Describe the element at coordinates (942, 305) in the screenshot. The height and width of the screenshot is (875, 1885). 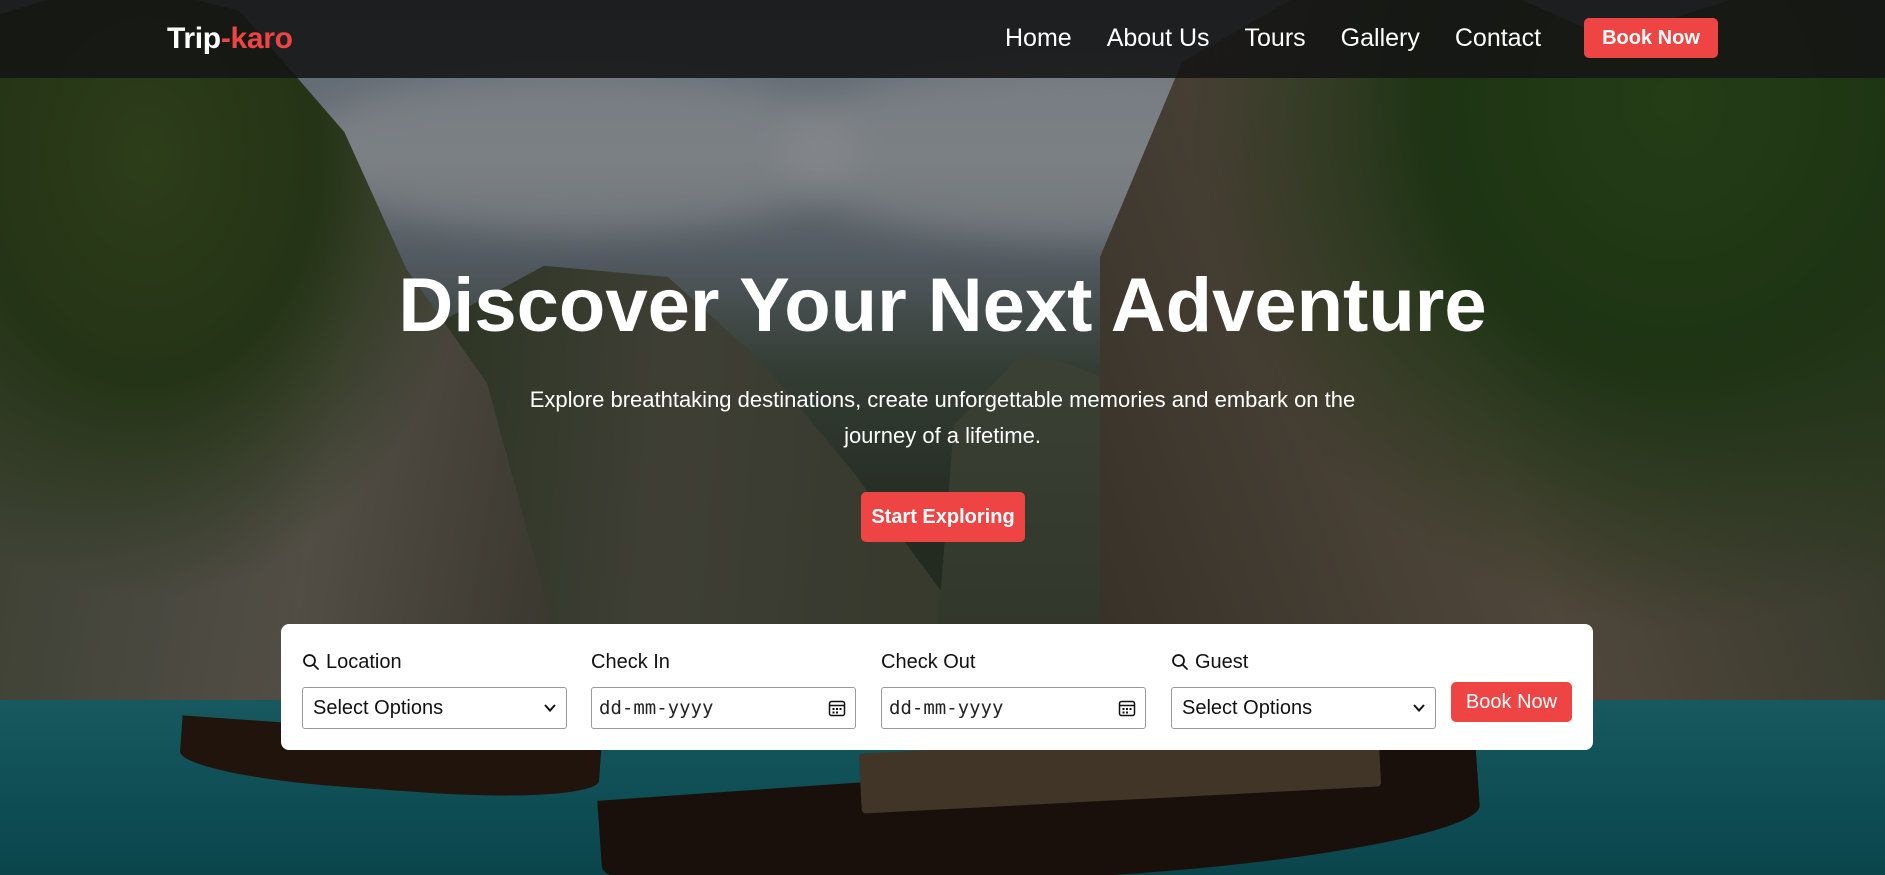
I see `hero-title: Discover Your Next Adventure` at that location.